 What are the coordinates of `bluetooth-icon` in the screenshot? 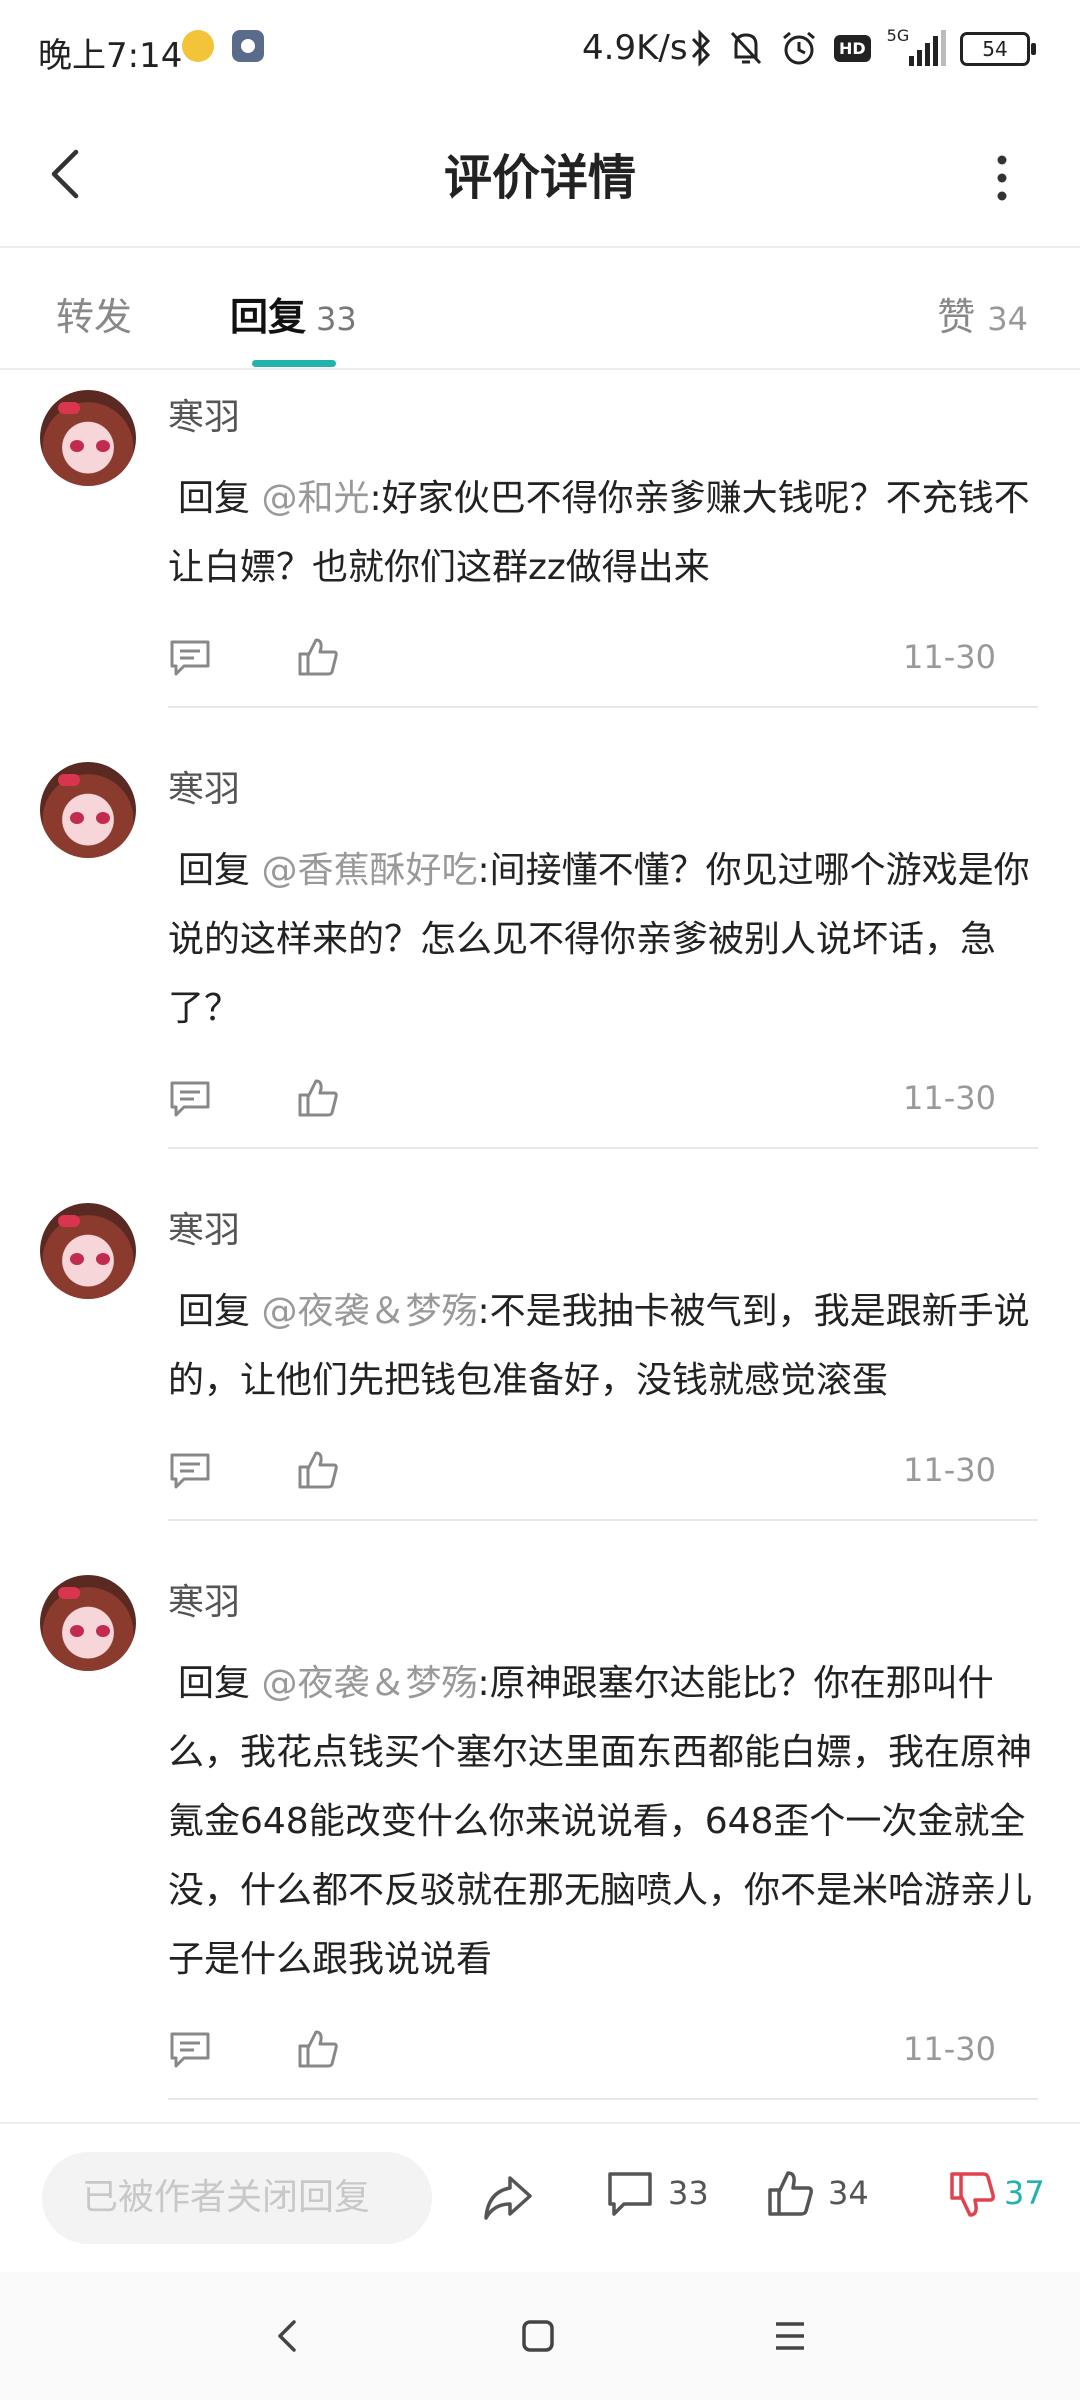 It's located at (701, 48).